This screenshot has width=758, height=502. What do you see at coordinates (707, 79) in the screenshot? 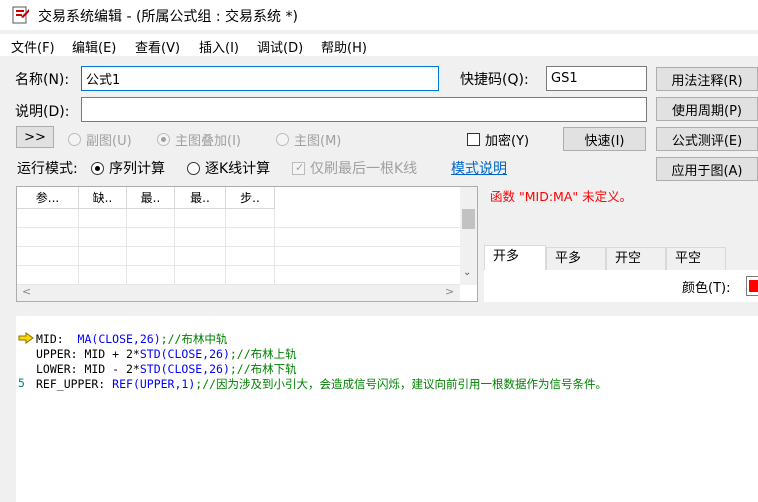
I see `usage-notes-button: 用法注释(R)` at bounding box center [707, 79].